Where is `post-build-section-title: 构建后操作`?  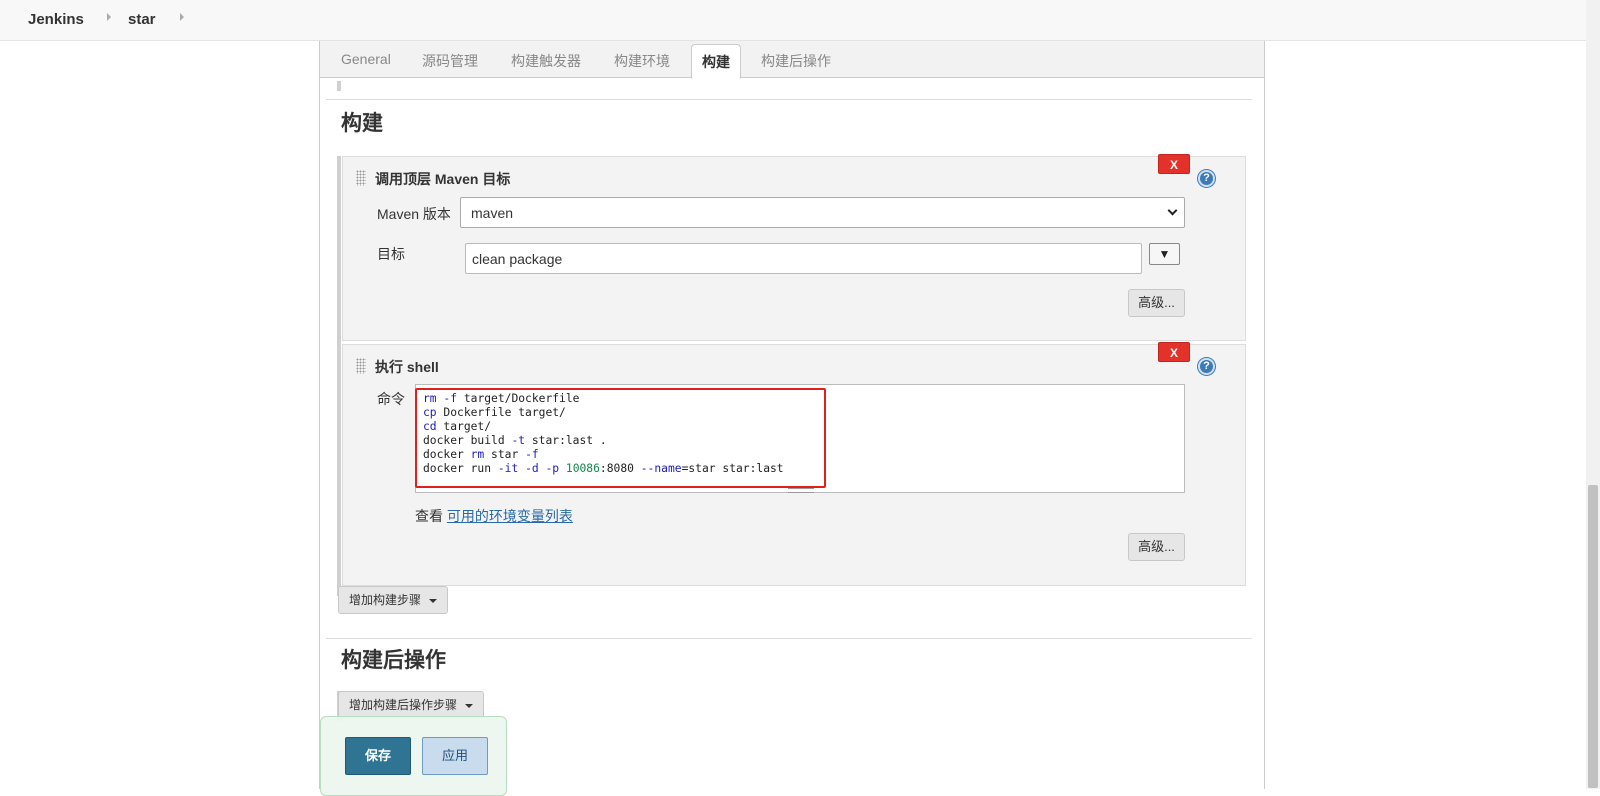 post-build-section-title: 构建后操作 is located at coordinates (393, 660).